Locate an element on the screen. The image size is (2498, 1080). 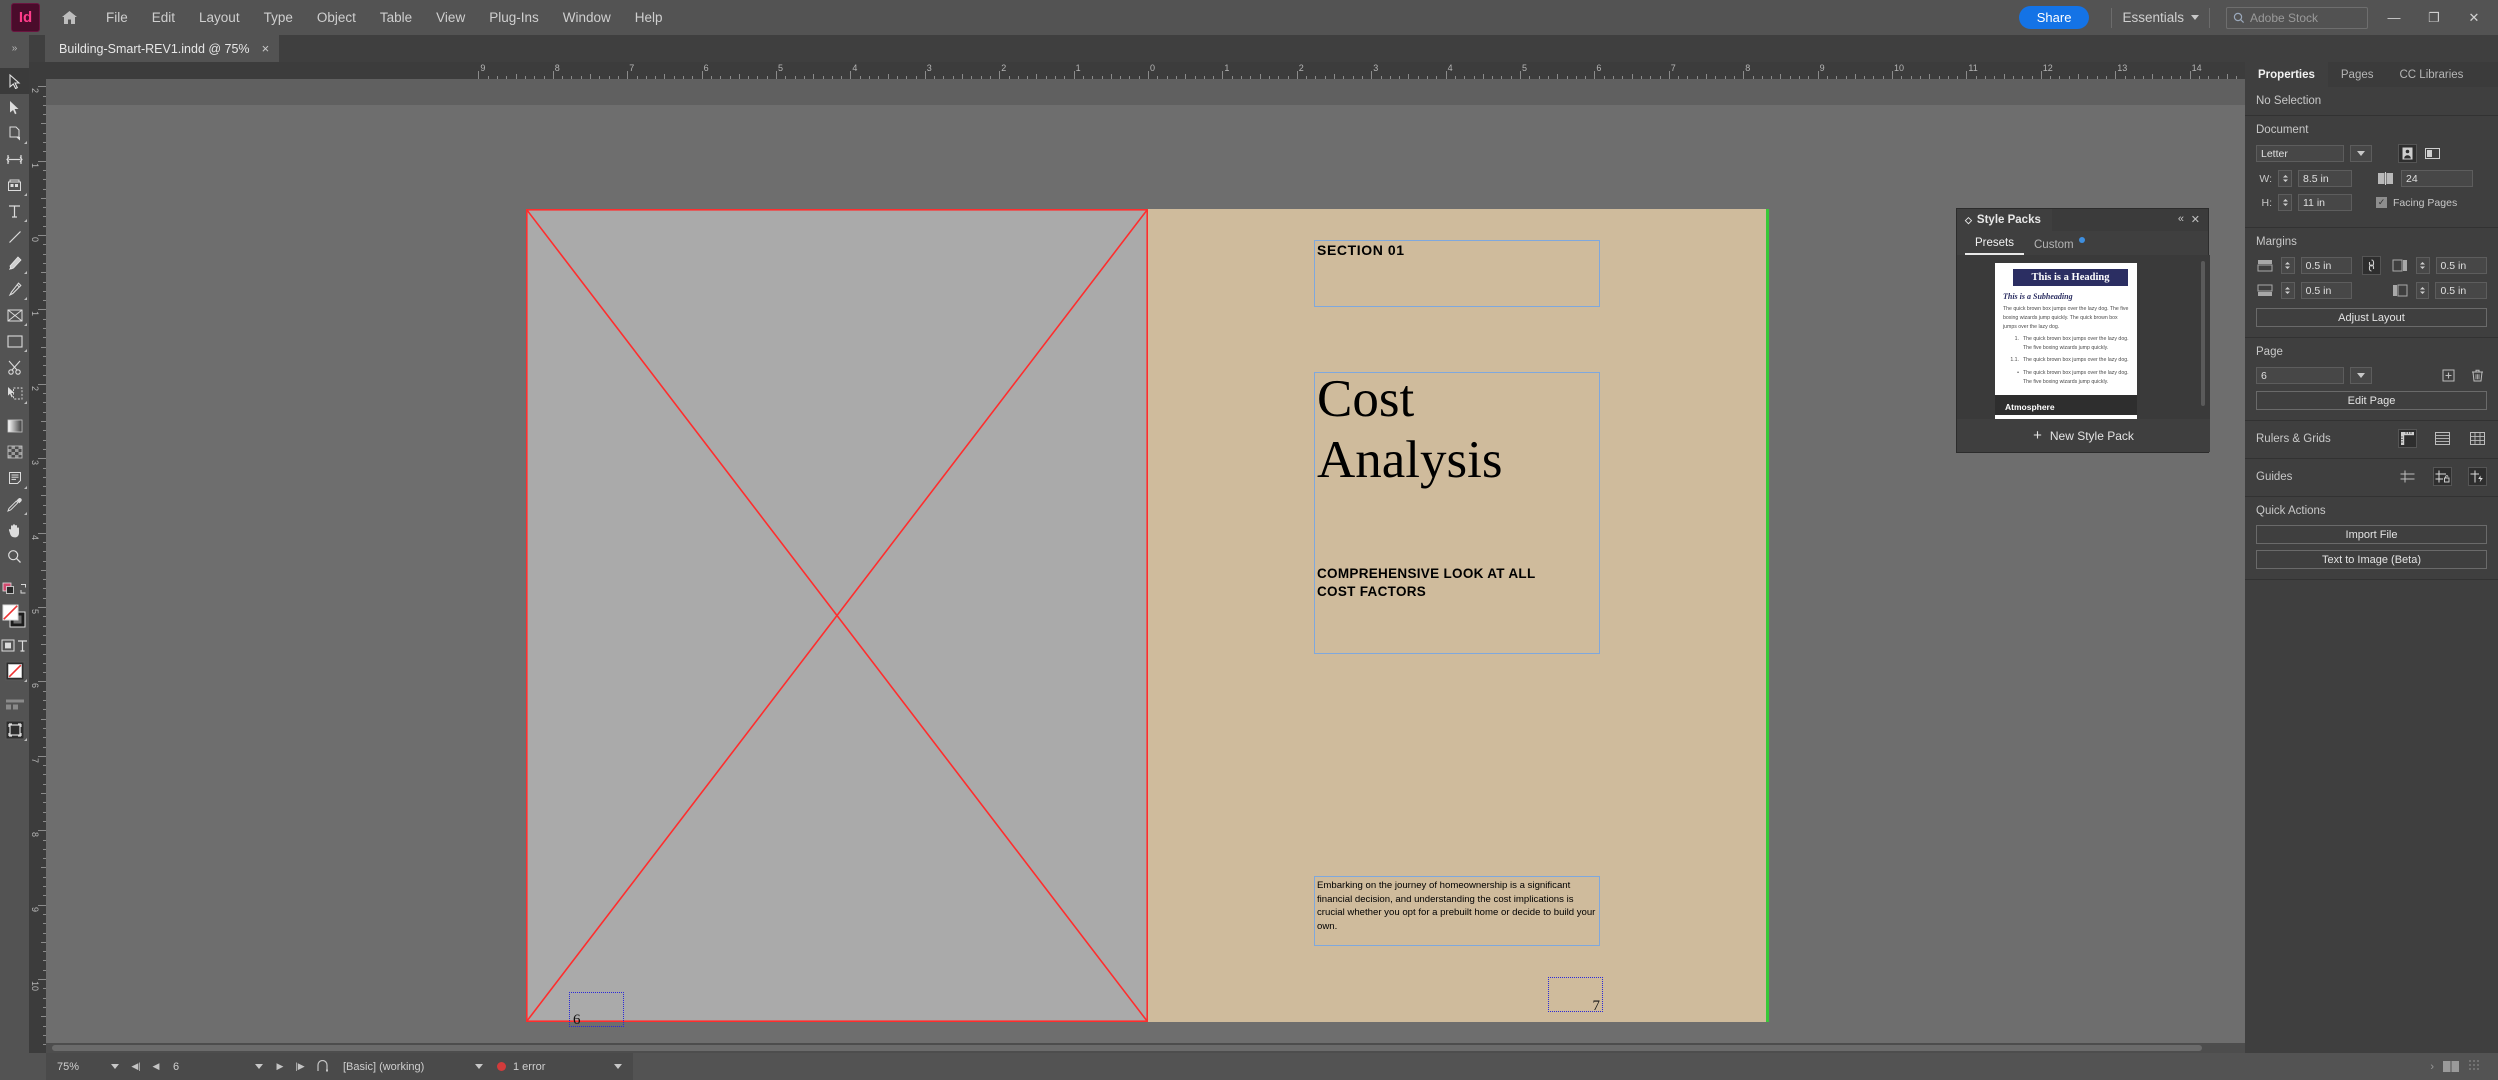
gradient-swatch-tool is located at coordinates (14, 426).